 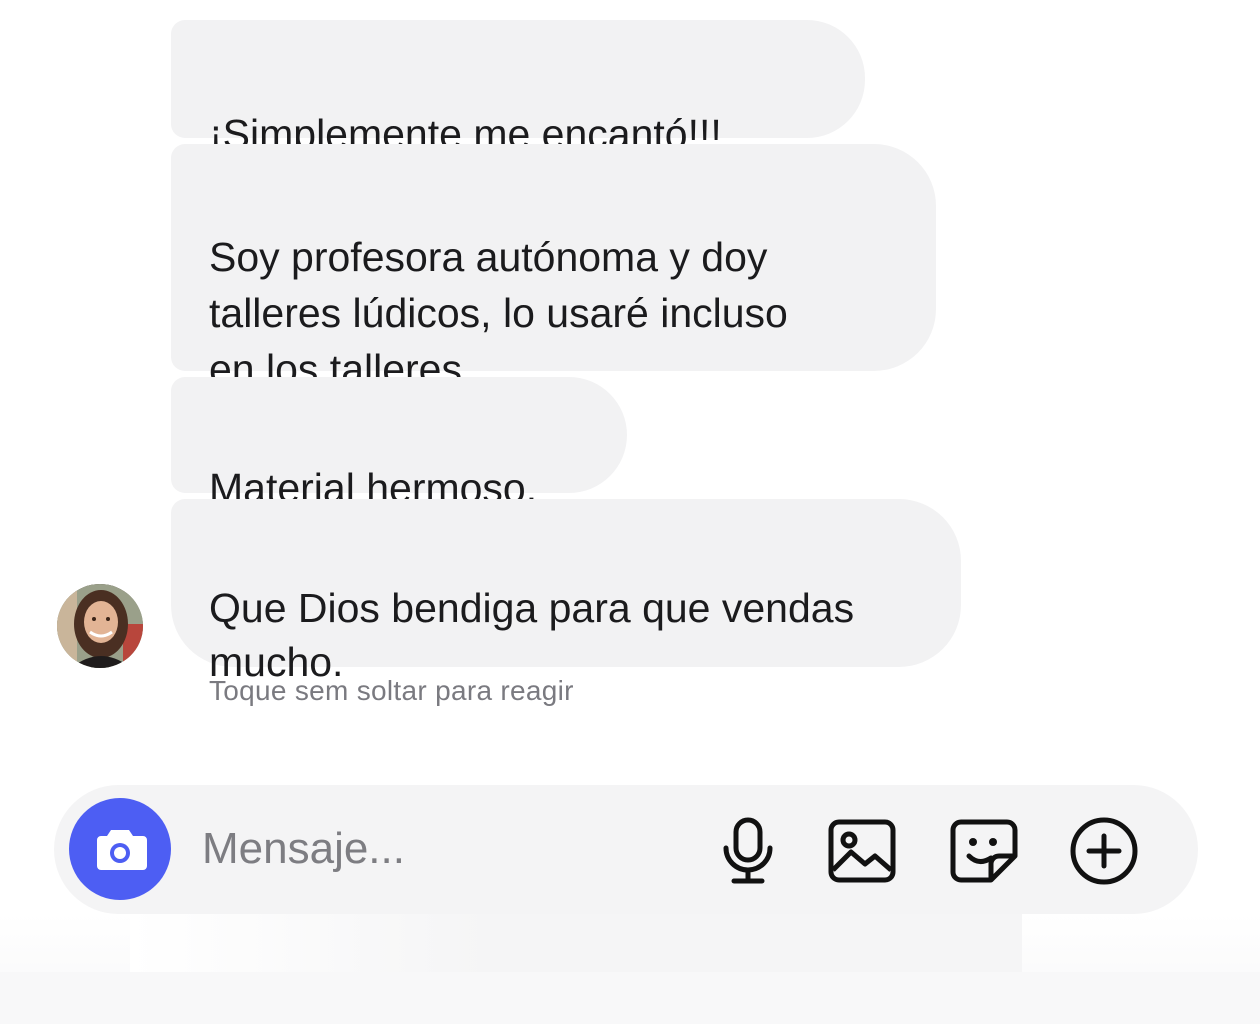 I want to click on camera-icon, so click(x=122, y=850).